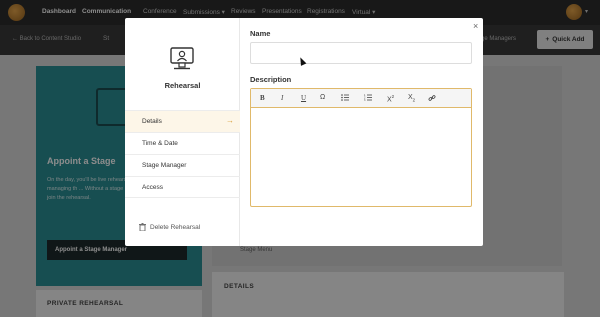  I want to click on close-icon: ×, so click(475, 26).